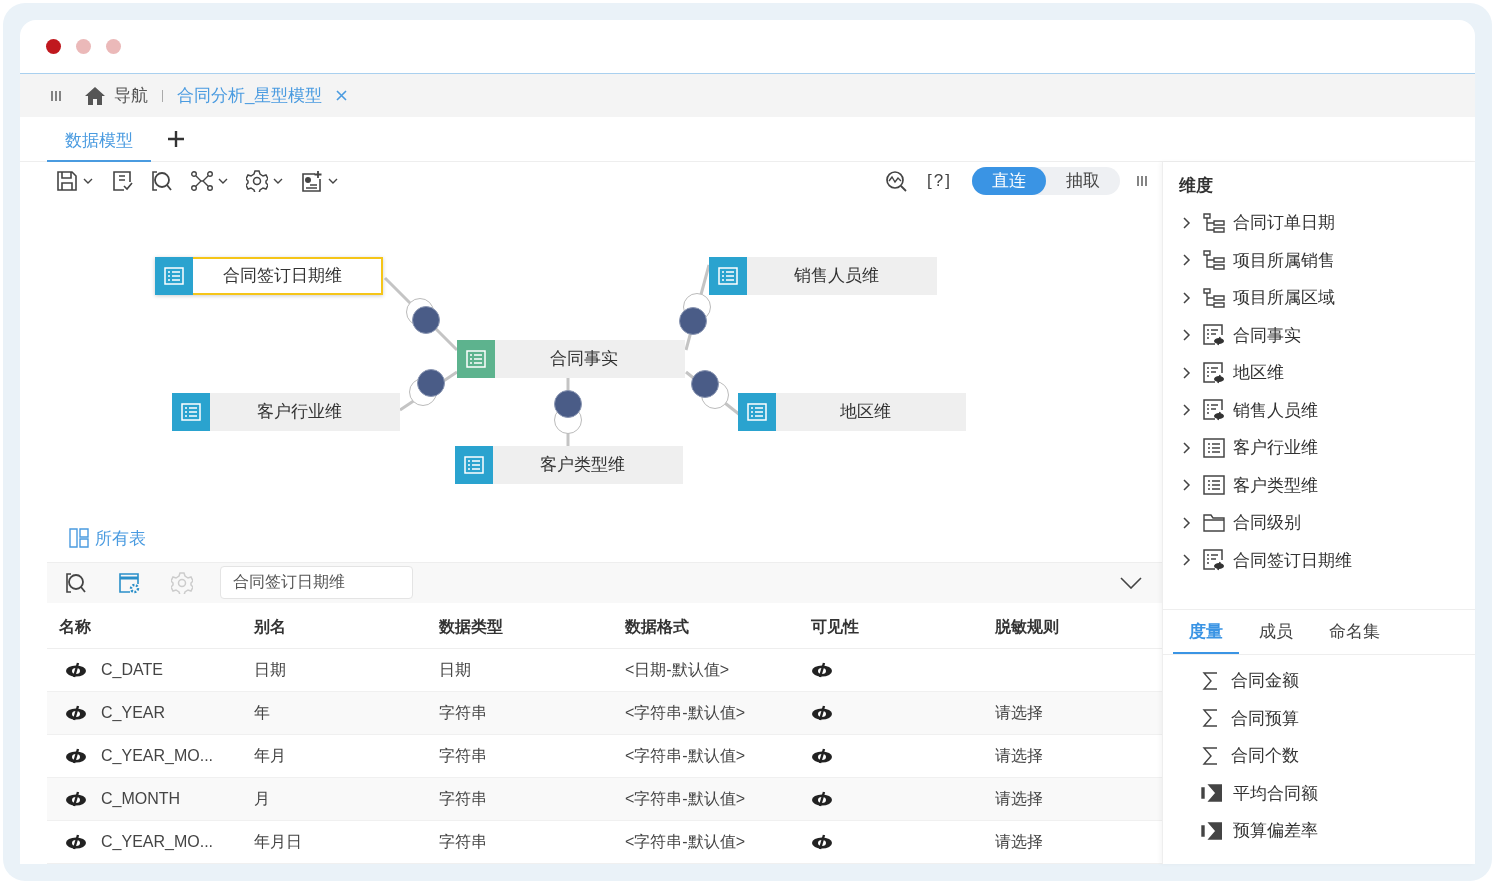 This screenshot has height=884, width=1495. I want to click on dimension-label: 项目所属销售, so click(1284, 260).